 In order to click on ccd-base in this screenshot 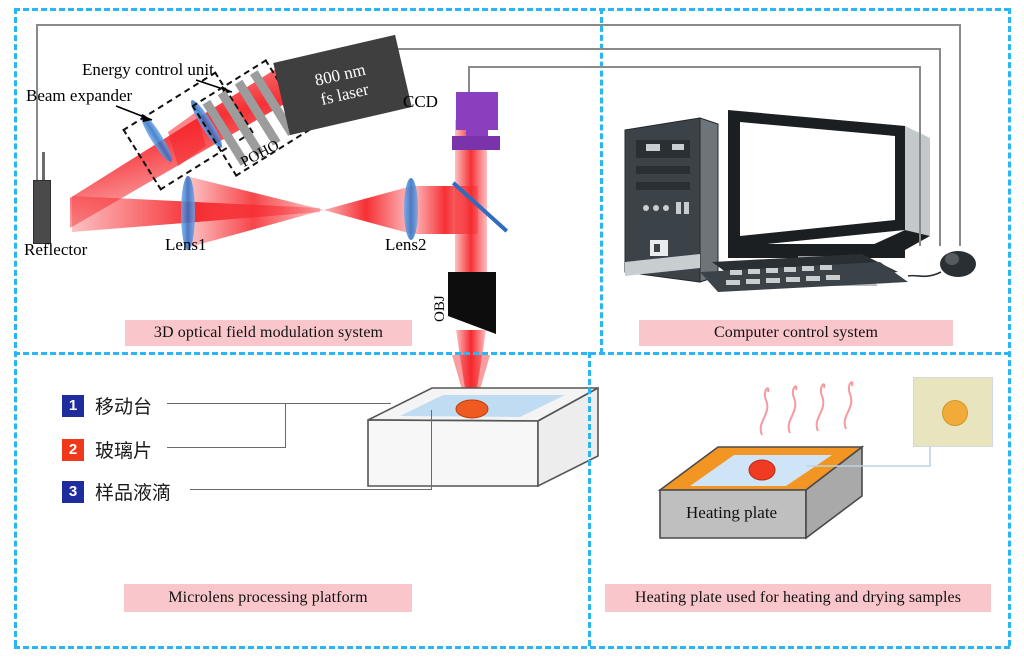, I will do `click(476, 143)`.